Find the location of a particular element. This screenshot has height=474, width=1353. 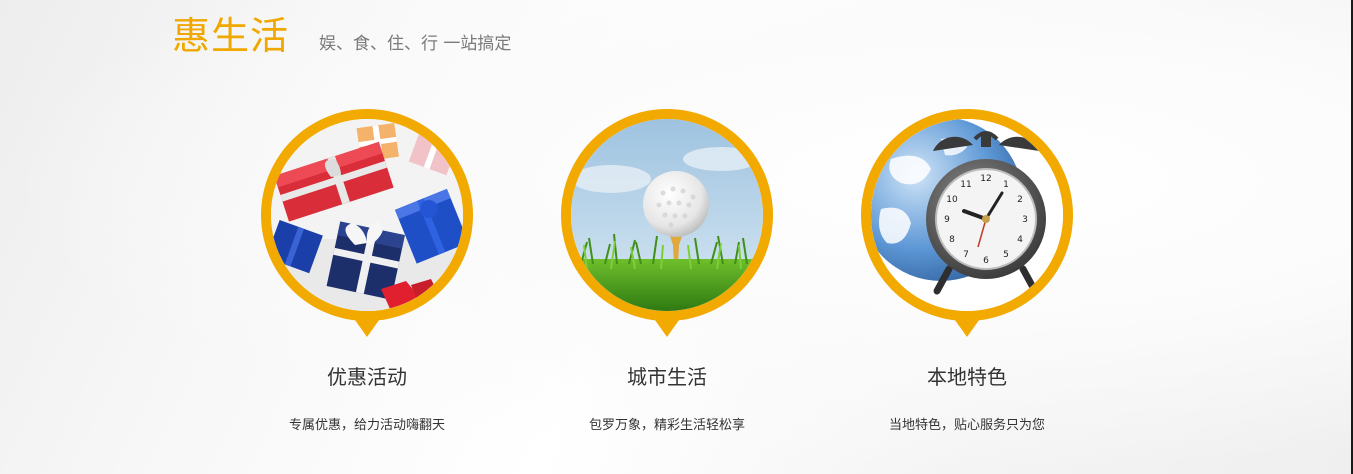

svg-text: 10 is located at coordinates (952, 200).